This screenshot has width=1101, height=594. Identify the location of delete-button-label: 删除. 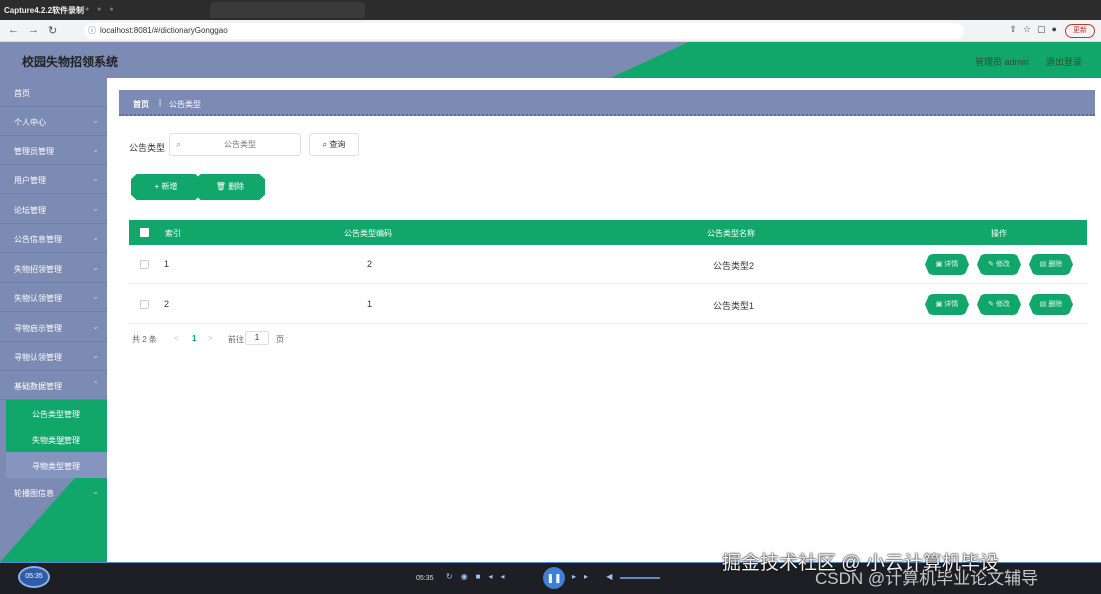
(236, 186).